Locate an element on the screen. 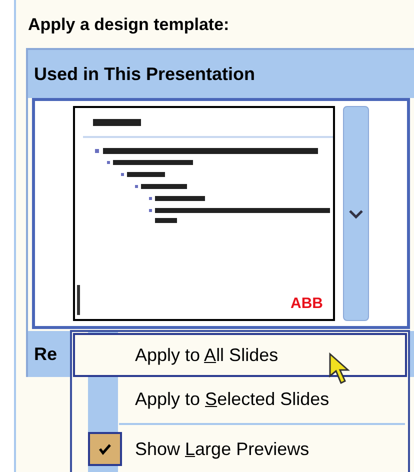  scrollbar is located at coordinates (356, 213).